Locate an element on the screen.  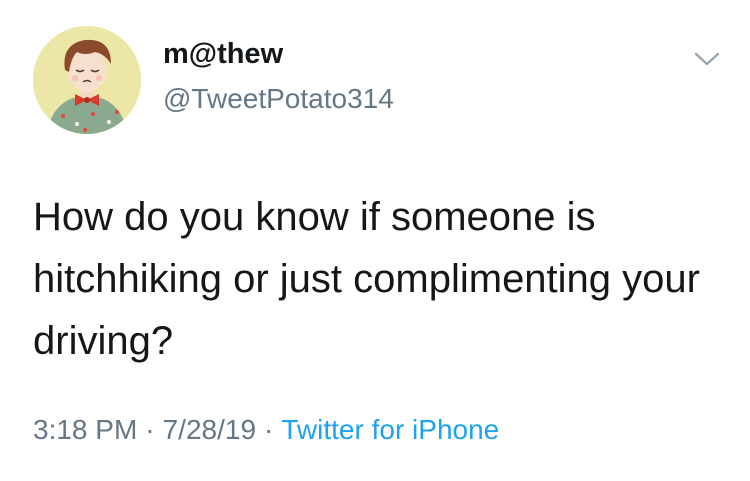
tweet-source-link: Twitter for iPhone is located at coordinates (390, 429).